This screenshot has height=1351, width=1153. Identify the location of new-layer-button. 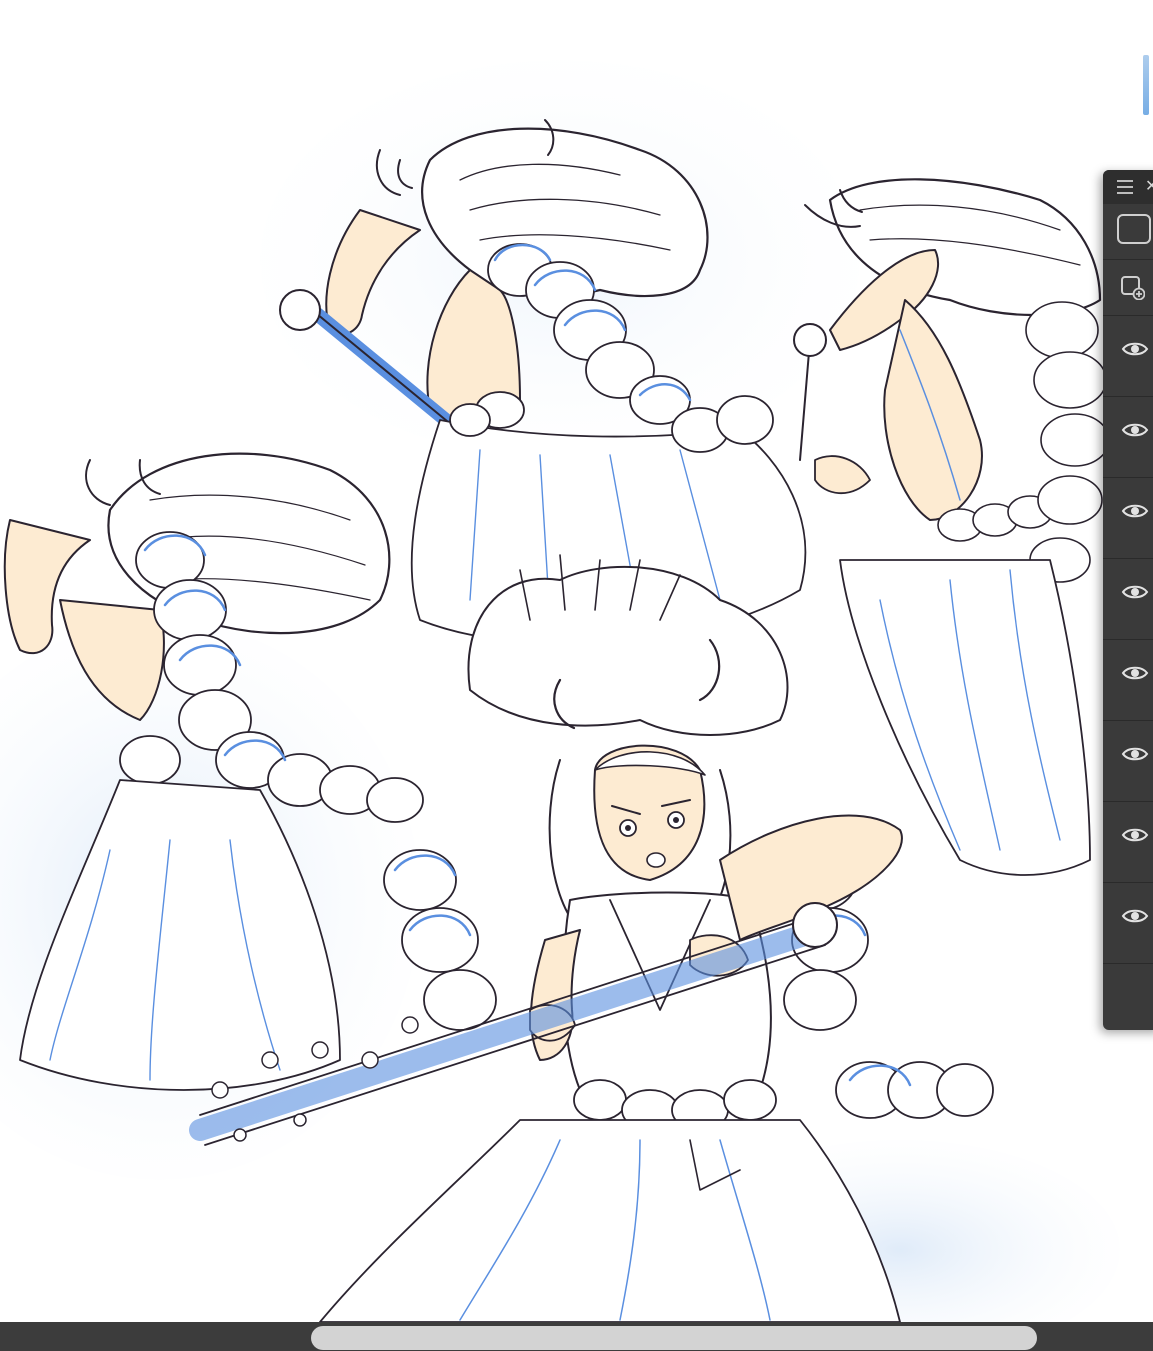
(1128, 288).